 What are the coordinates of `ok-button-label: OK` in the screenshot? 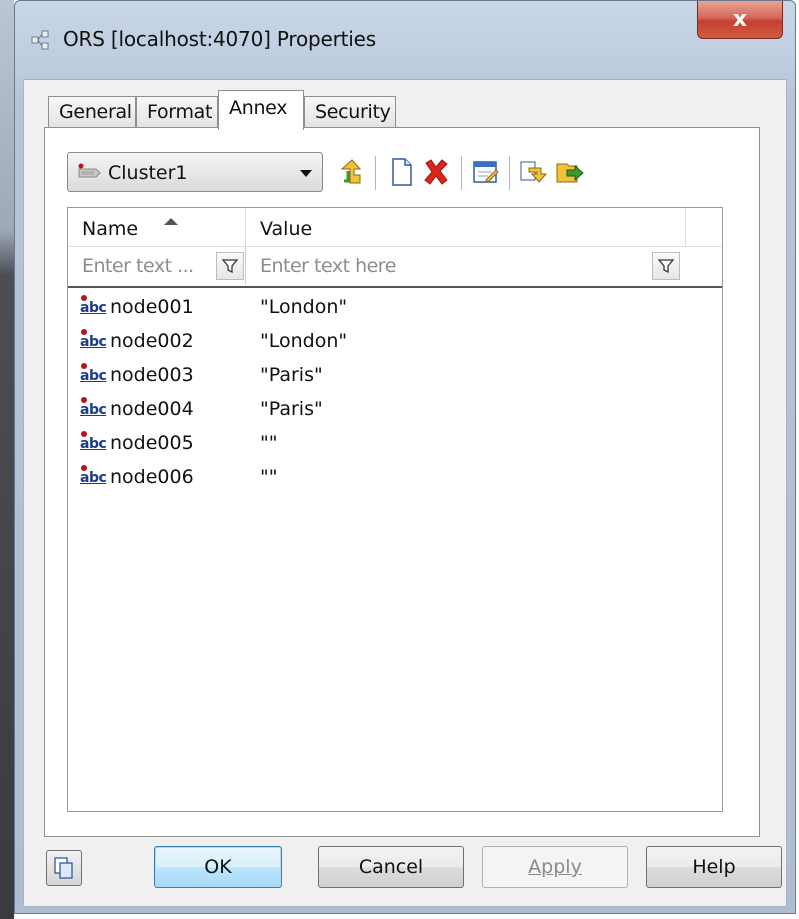 It's located at (218, 867).